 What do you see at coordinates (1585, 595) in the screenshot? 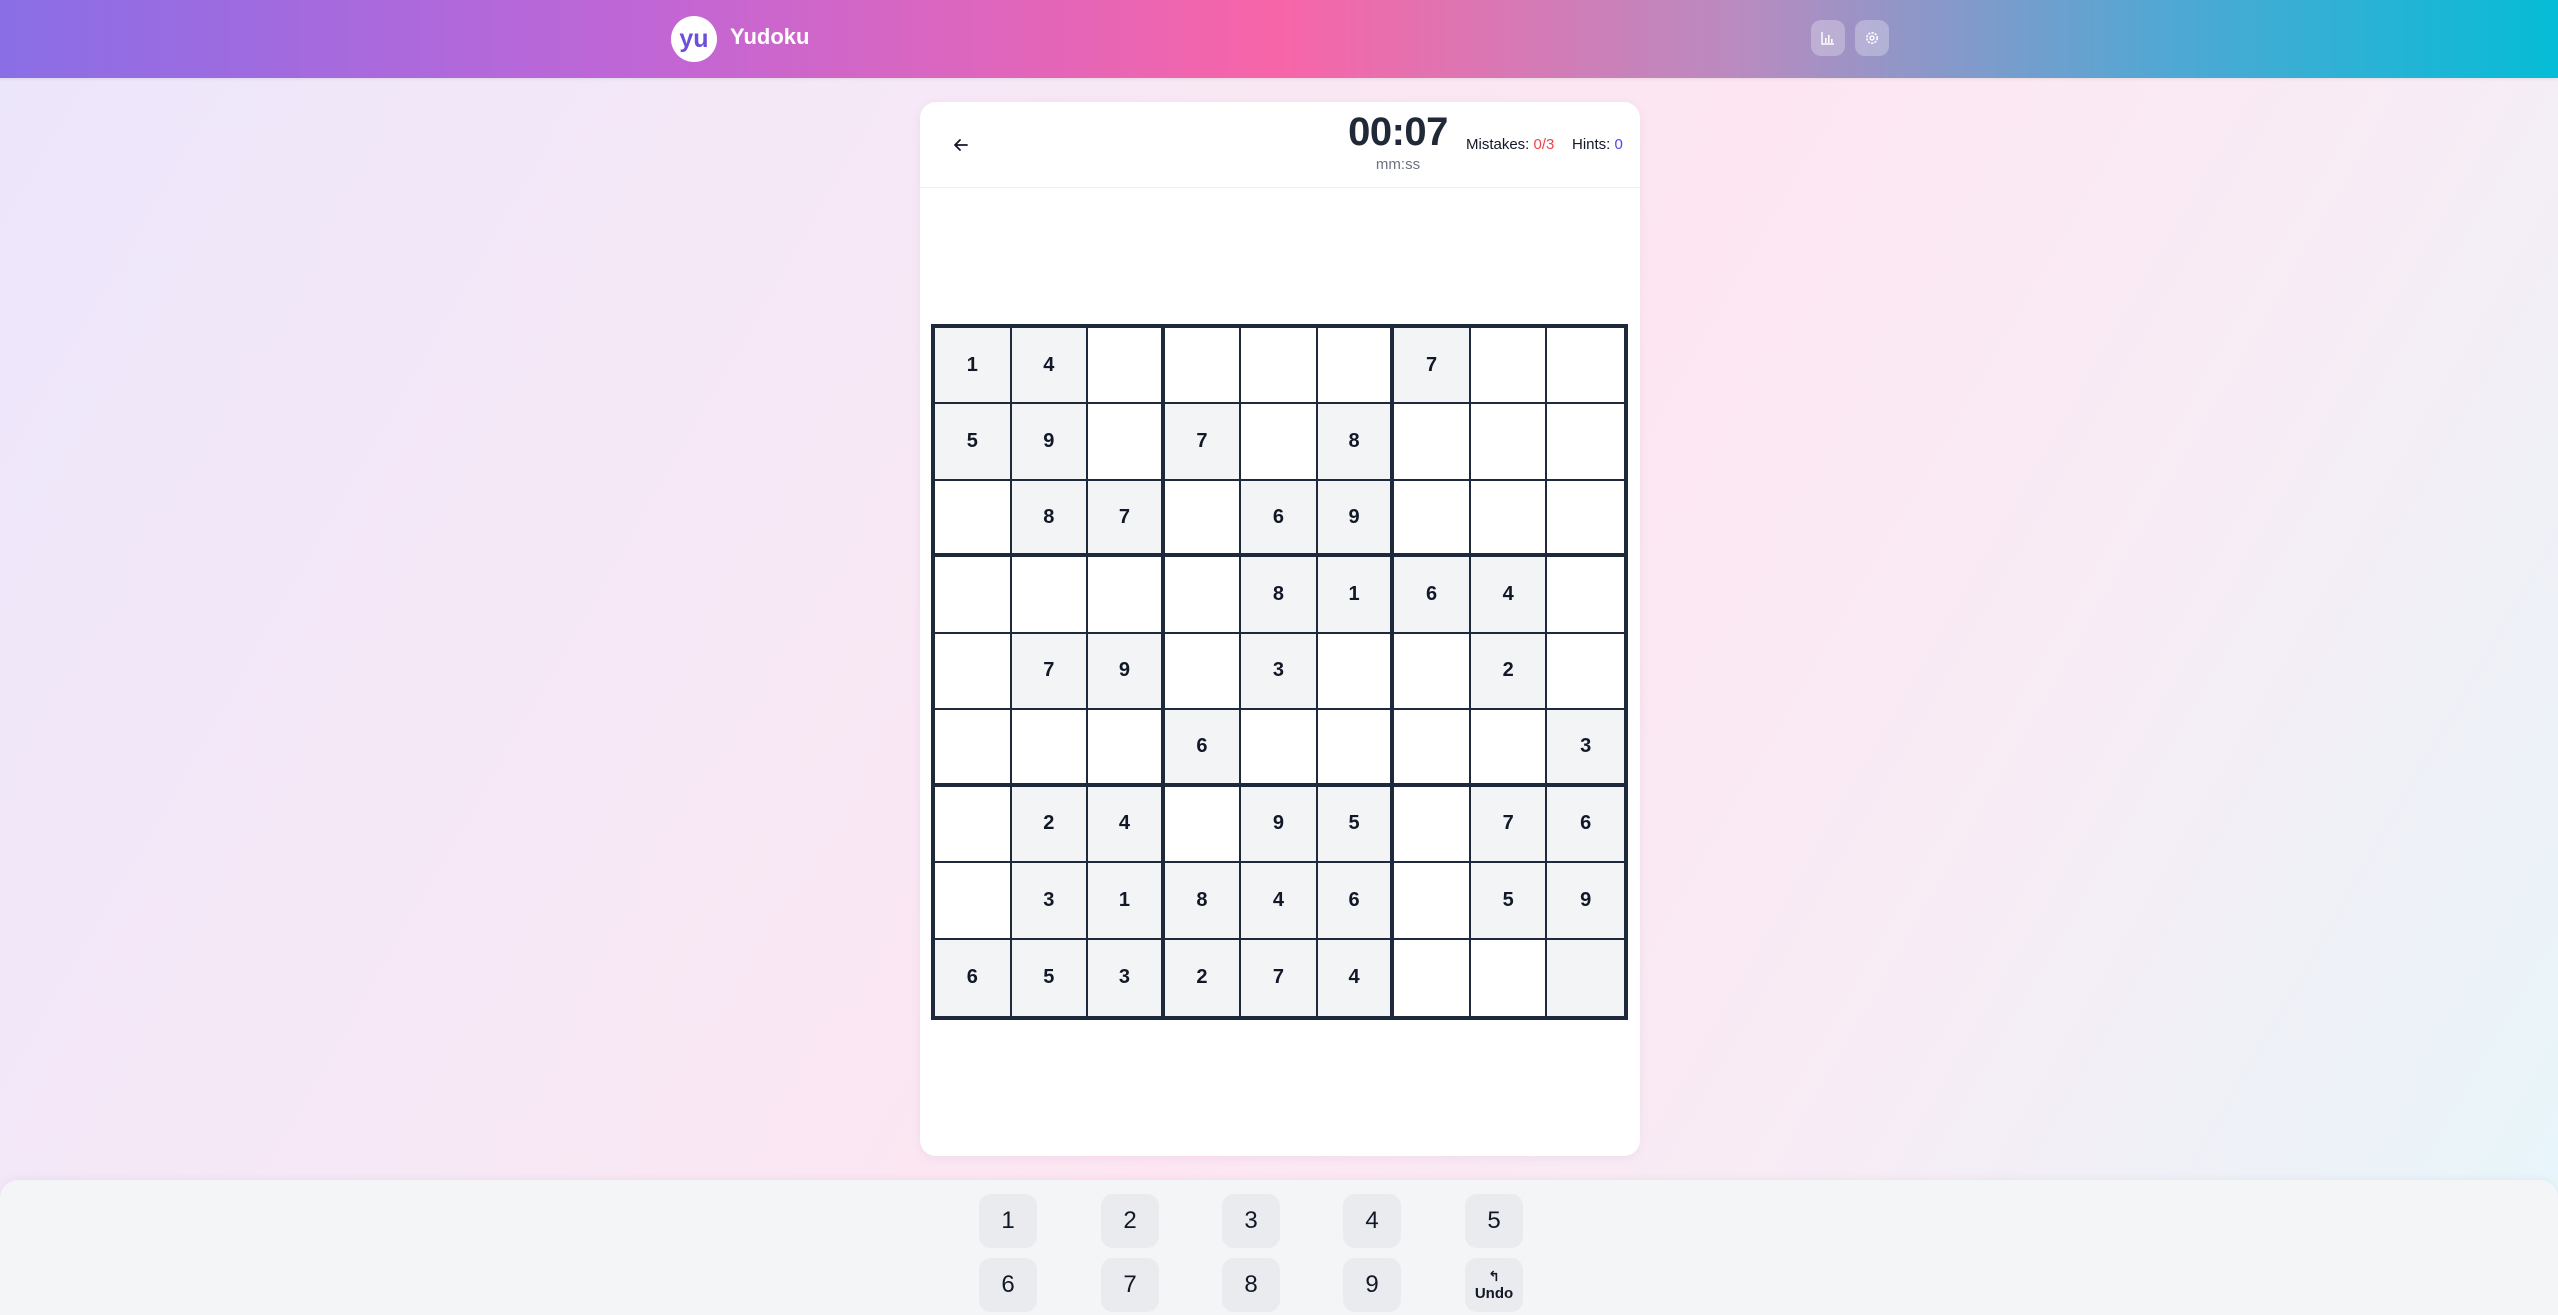
I see `sudoku-cell-r4c9` at bounding box center [1585, 595].